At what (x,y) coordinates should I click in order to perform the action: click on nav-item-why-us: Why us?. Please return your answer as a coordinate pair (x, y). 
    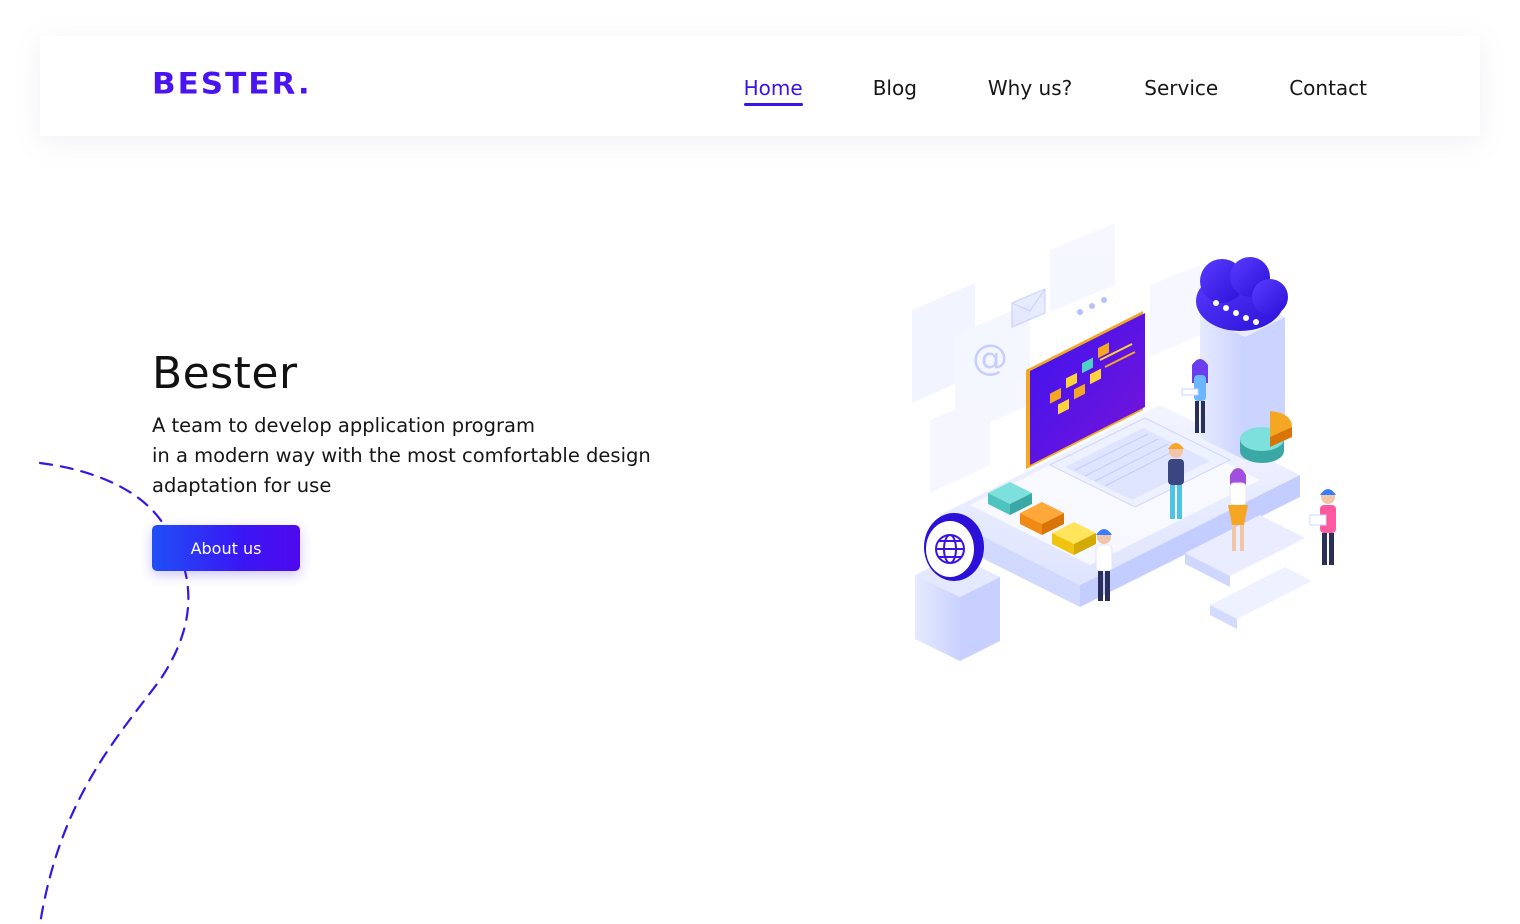
    Looking at the image, I should click on (1030, 88).